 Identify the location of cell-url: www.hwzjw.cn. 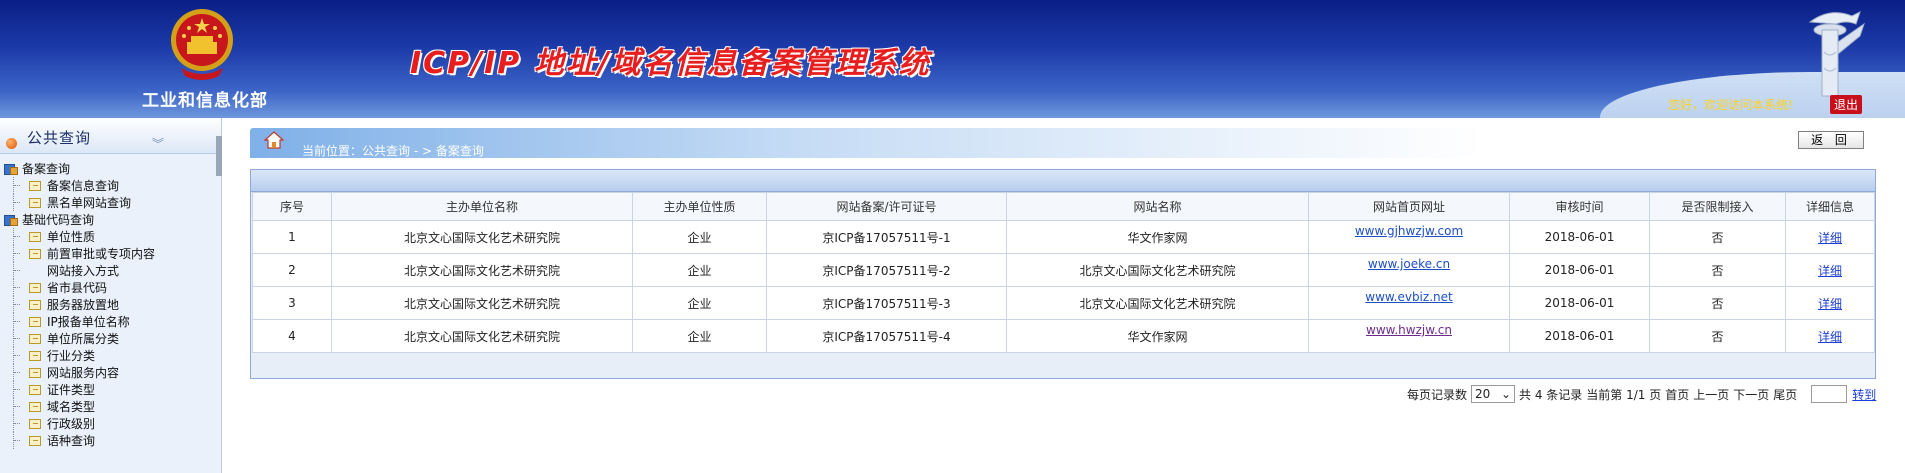
(1409, 336).